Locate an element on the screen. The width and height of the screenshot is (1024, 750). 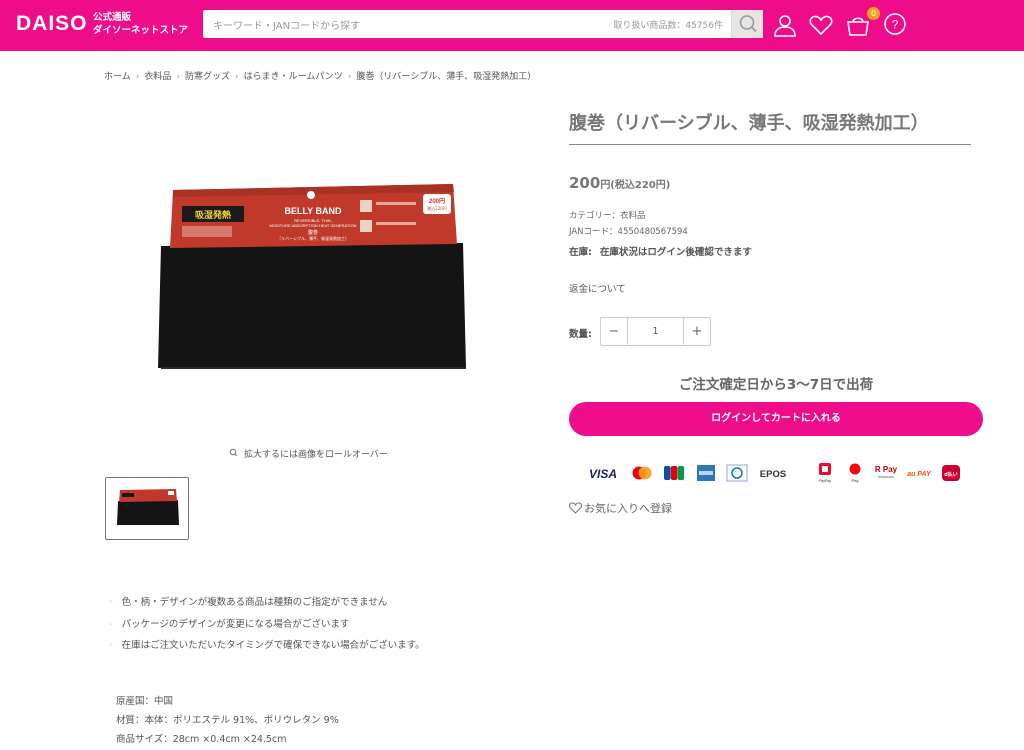
product-jan: JANコード：4550480567594 is located at coordinates (628, 232).